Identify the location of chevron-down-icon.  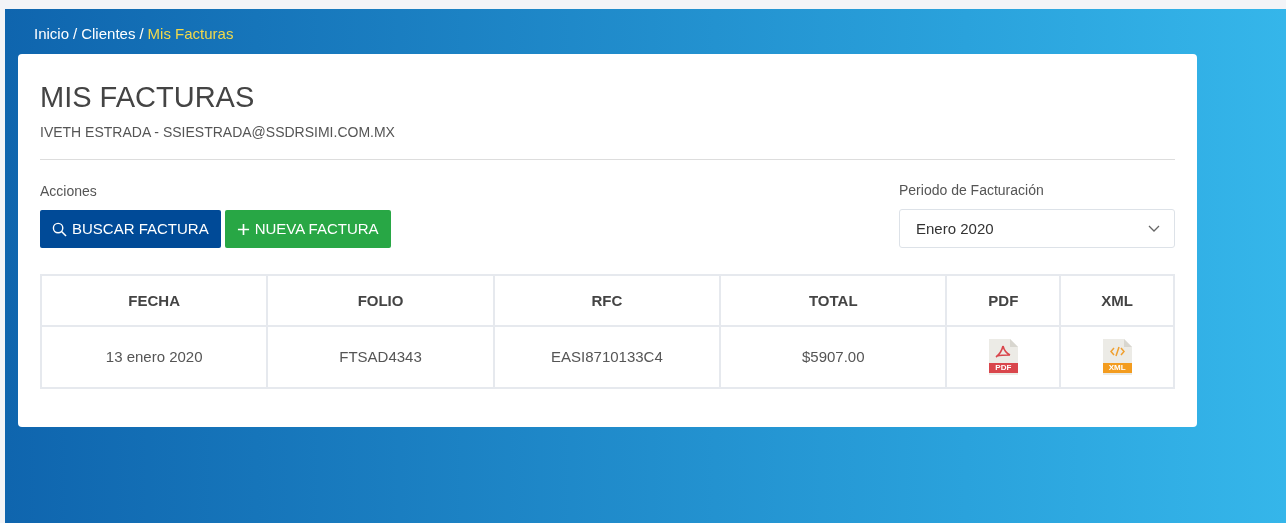
(1154, 228).